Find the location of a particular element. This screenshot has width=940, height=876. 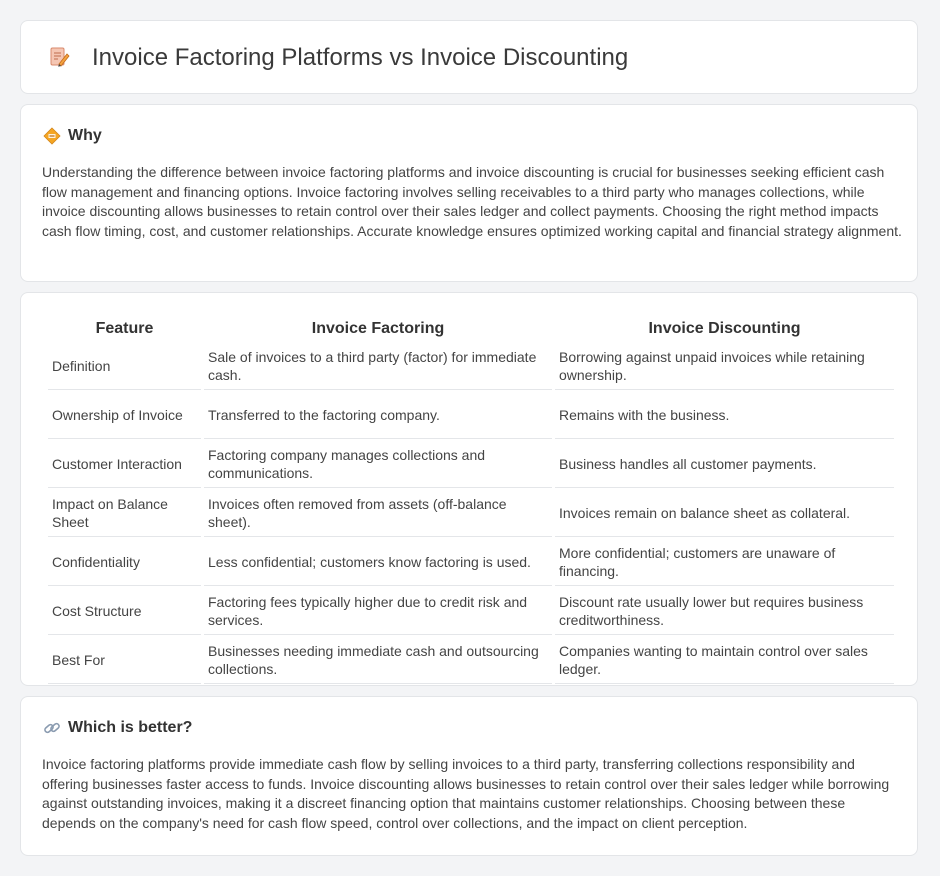

feature-cell: Definition is located at coordinates (124, 366).